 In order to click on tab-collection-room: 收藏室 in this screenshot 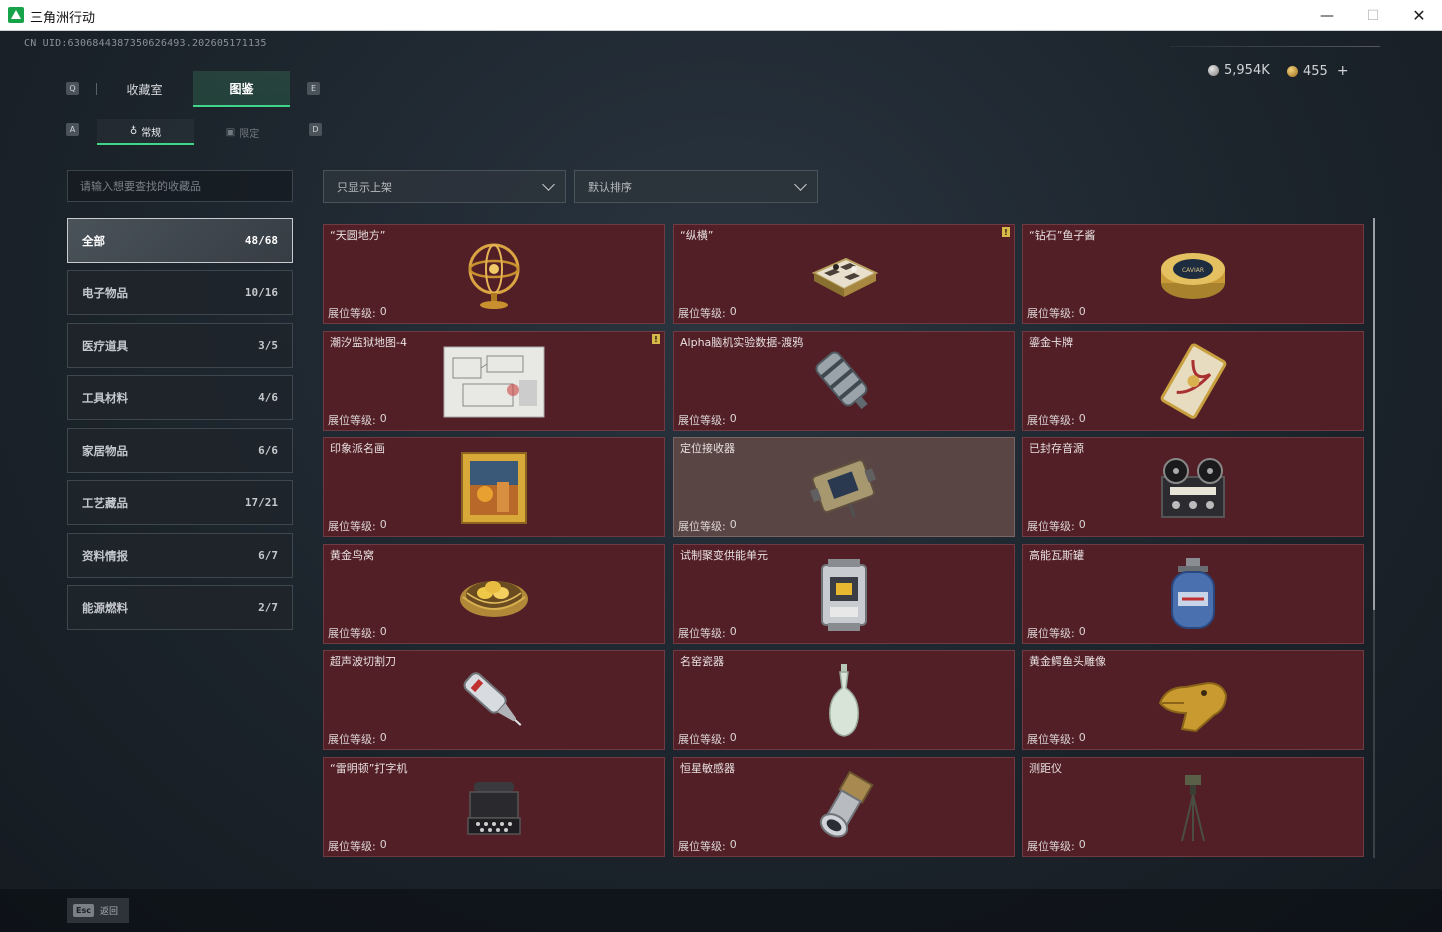, I will do `click(144, 89)`.